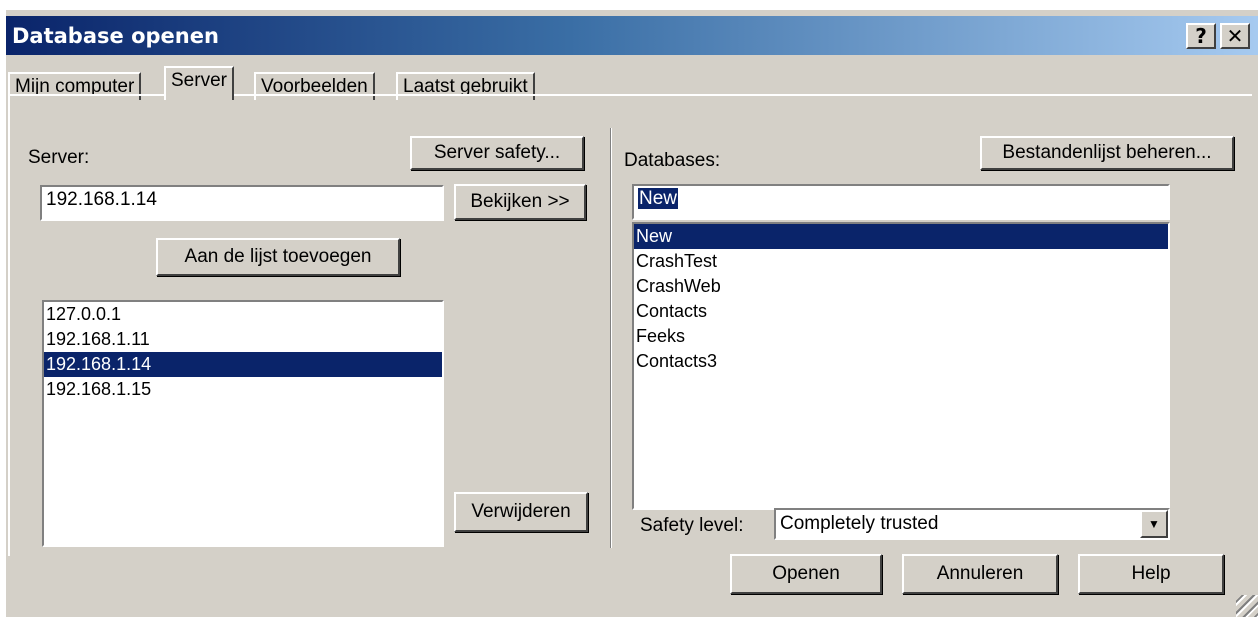 Image resolution: width=1258 pixels, height=617 pixels. I want to click on list-item: 192.168.1.11, so click(243, 339).